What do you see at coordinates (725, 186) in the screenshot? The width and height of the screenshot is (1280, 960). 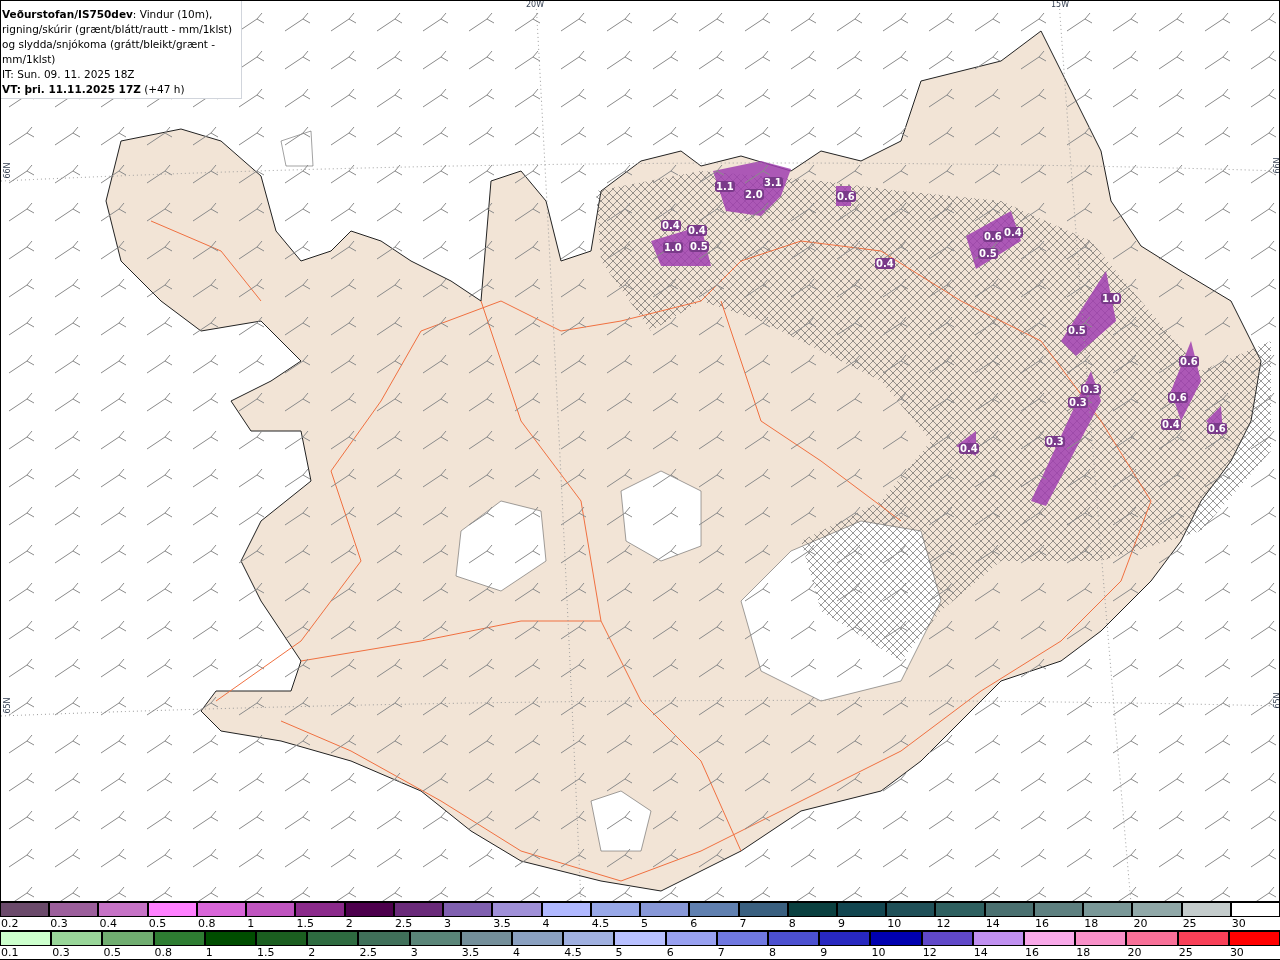 I see `precipitation-value: 1.1` at bounding box center [725, 186].